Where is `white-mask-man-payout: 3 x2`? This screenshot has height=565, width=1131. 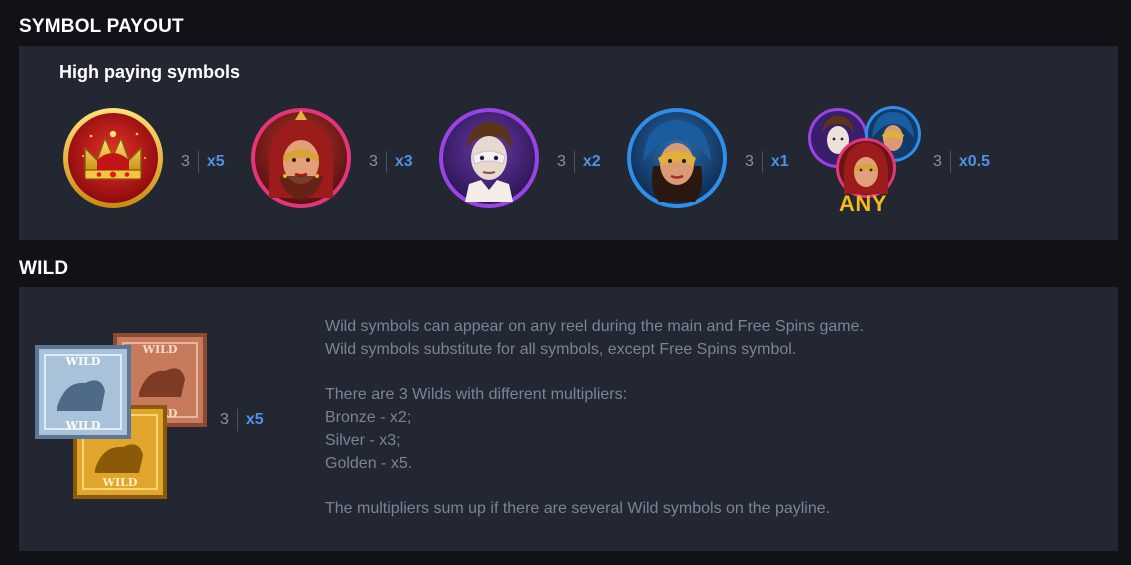 white-mask-man-payout: 3 x2 is located at coordinates (579, 162).